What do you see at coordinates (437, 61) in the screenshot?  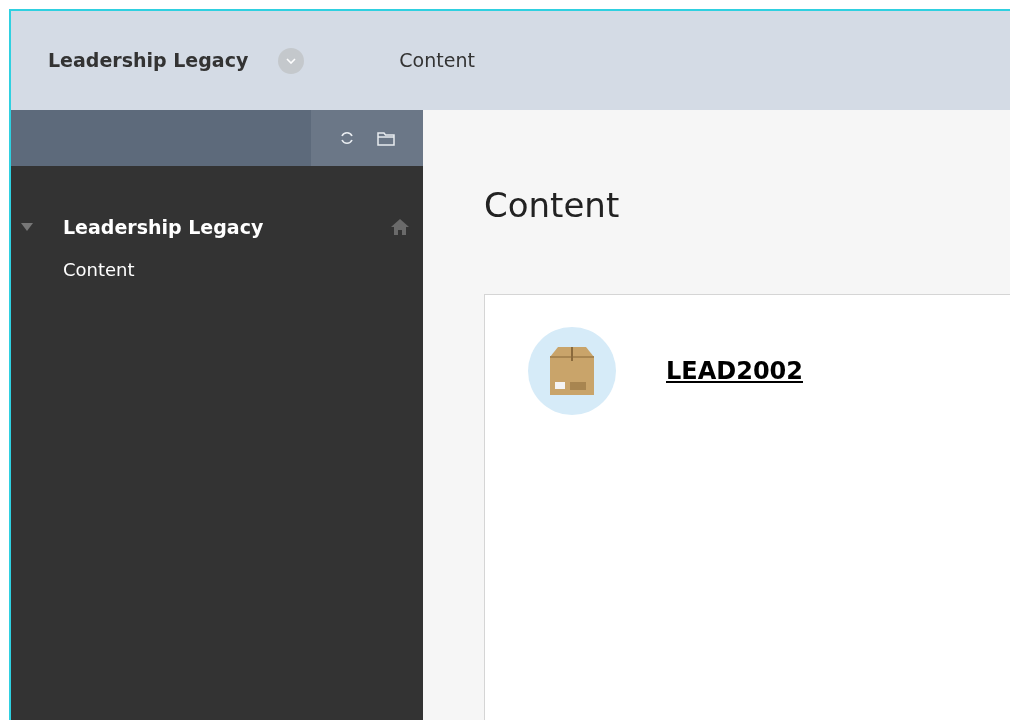 I see `breadcrumb: Content` at bounding box center [437, 61].